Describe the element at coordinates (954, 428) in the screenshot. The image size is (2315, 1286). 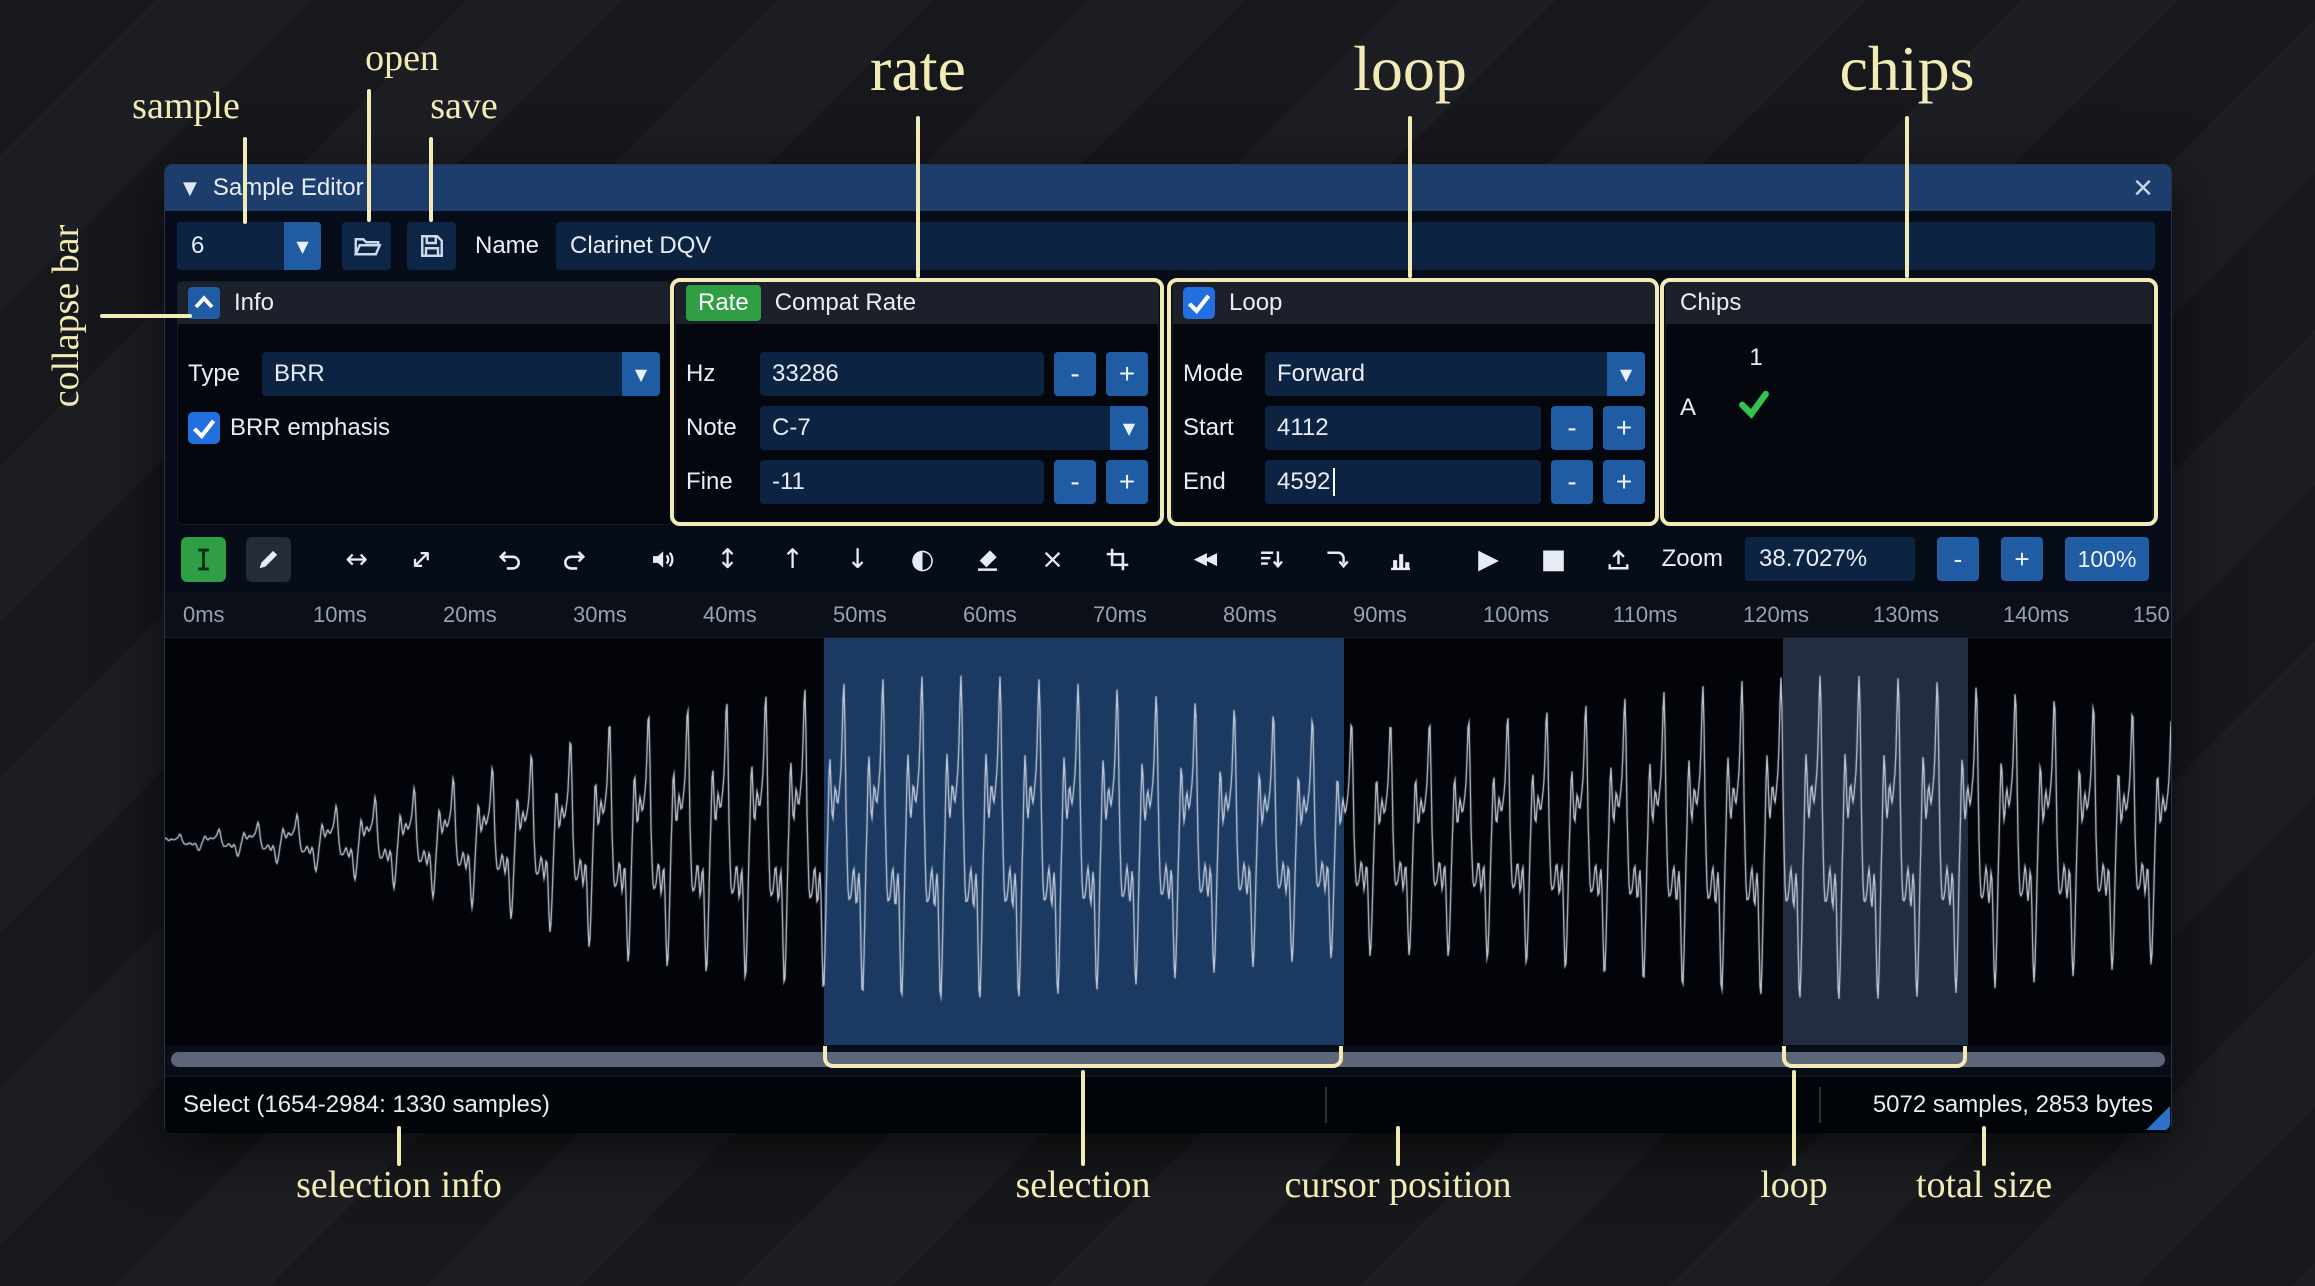
I see `note-select: C-7 ▼` at that location.